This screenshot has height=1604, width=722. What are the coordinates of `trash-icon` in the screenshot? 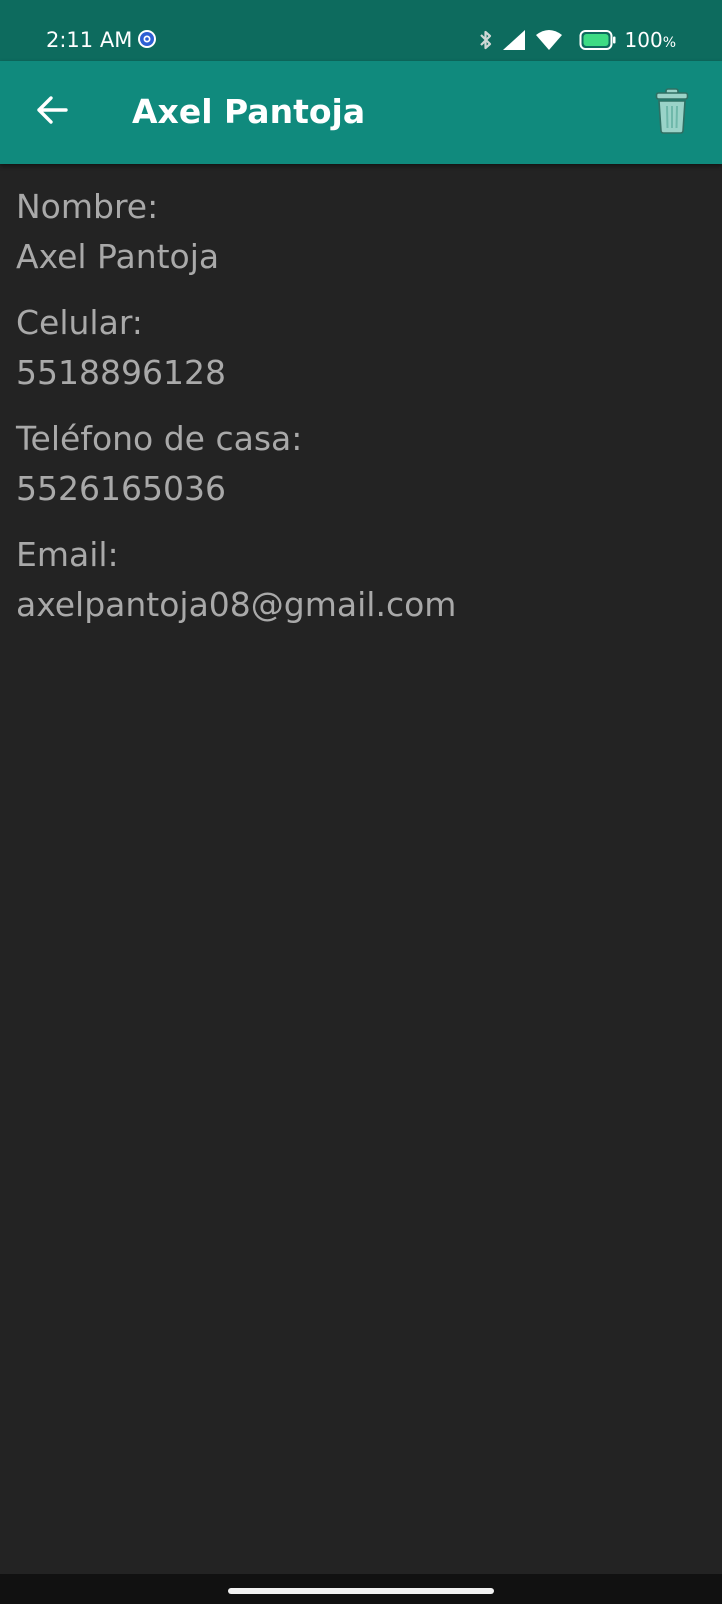 It's located at (672, 113).